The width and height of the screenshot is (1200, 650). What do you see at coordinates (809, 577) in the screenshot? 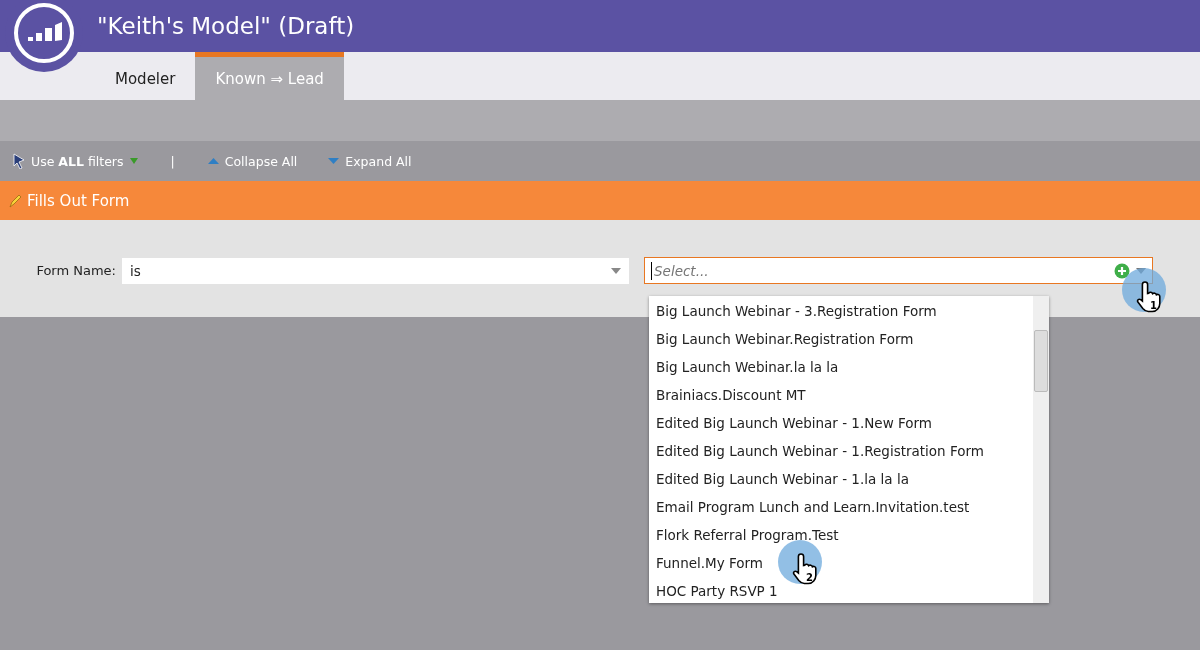
I see `step-number: 2` at bounding box center [809, 577].